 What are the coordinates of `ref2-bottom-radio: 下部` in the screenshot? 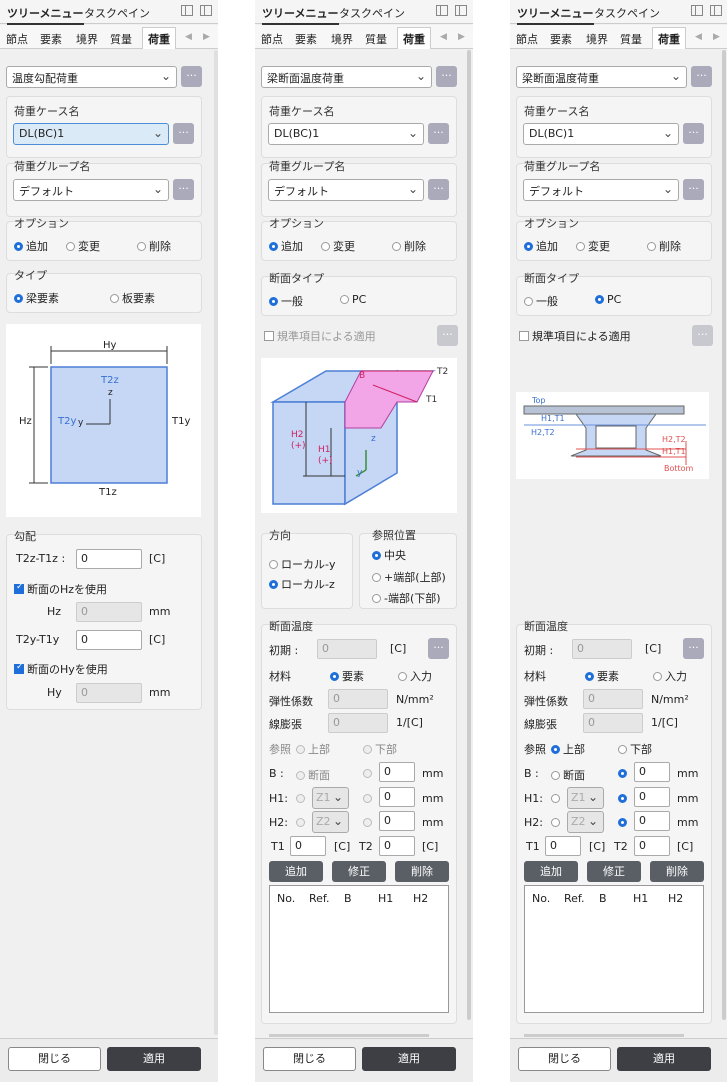 It's located at (380, 749).